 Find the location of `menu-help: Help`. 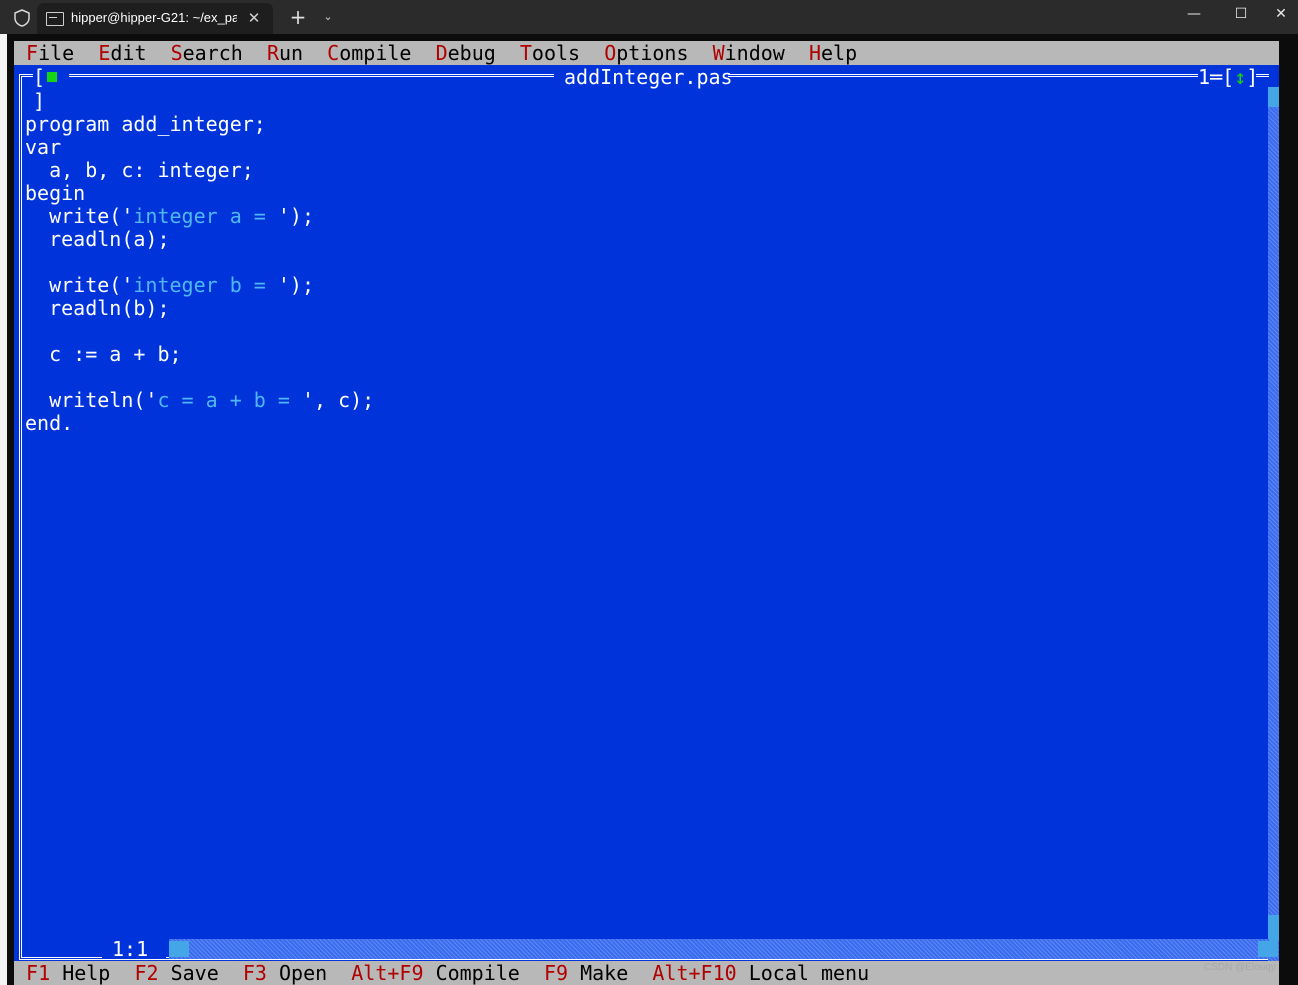

menu-help: Help is located at coordinates (833, 53).